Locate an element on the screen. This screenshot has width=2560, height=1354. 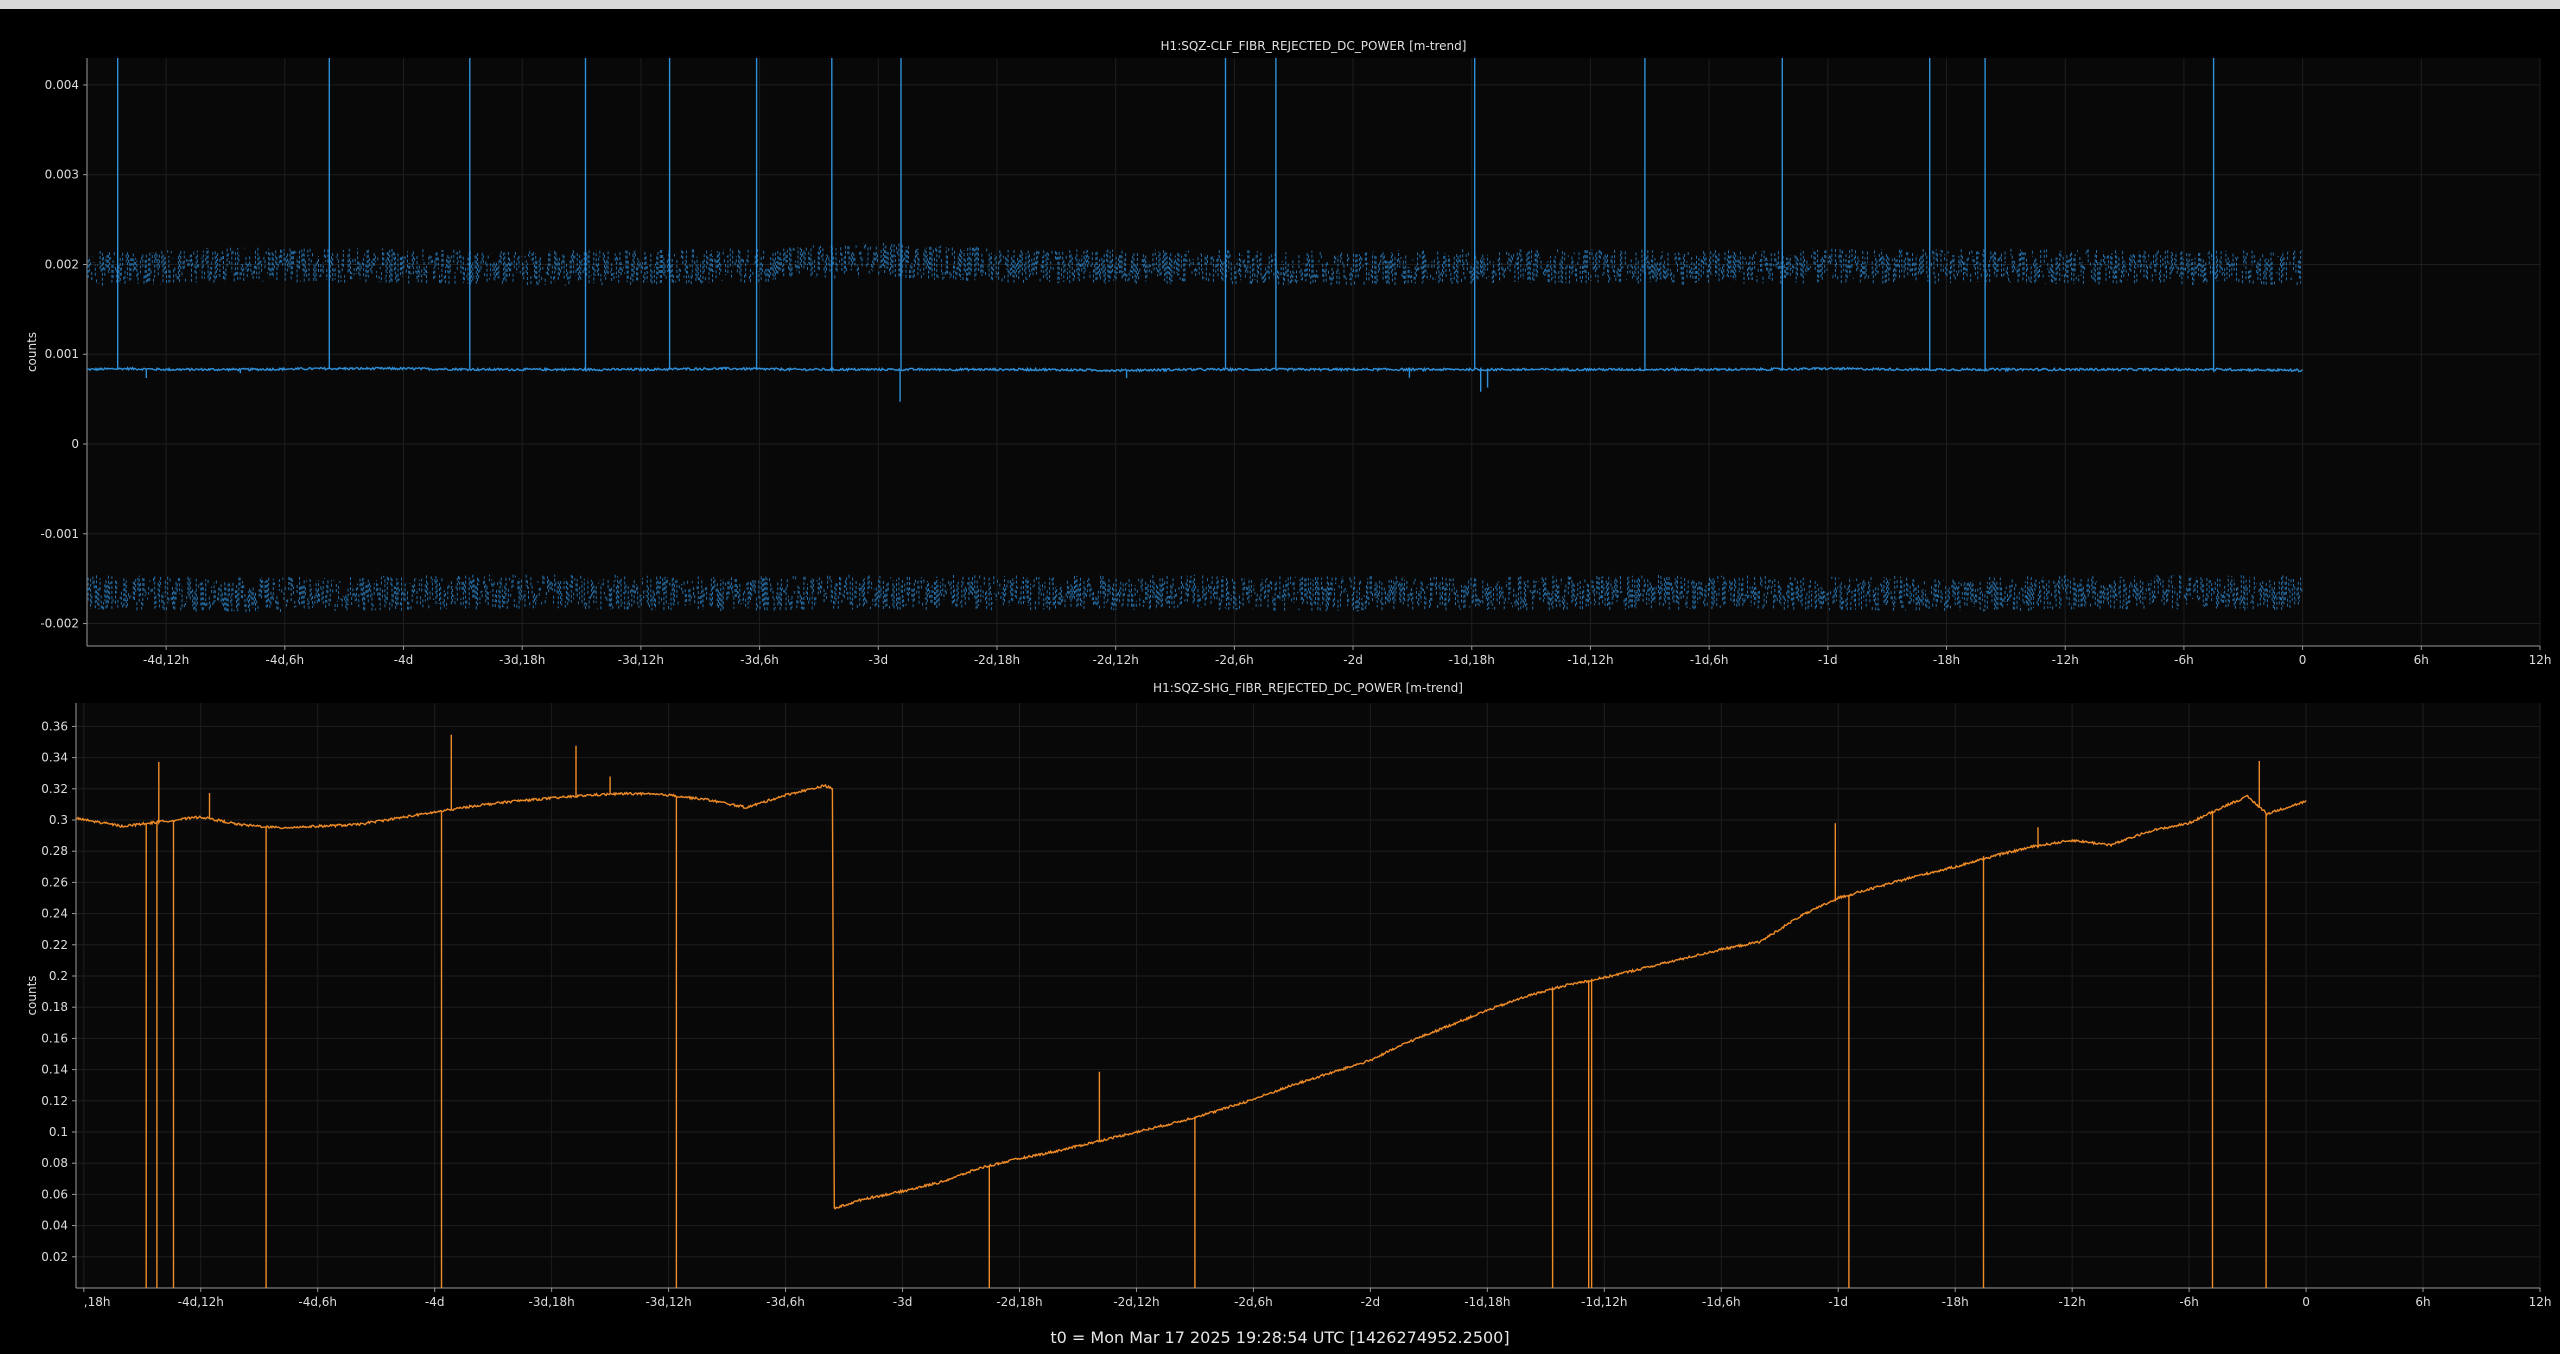
y-tick-label: 0.32 is located at coordinates (54, 789).